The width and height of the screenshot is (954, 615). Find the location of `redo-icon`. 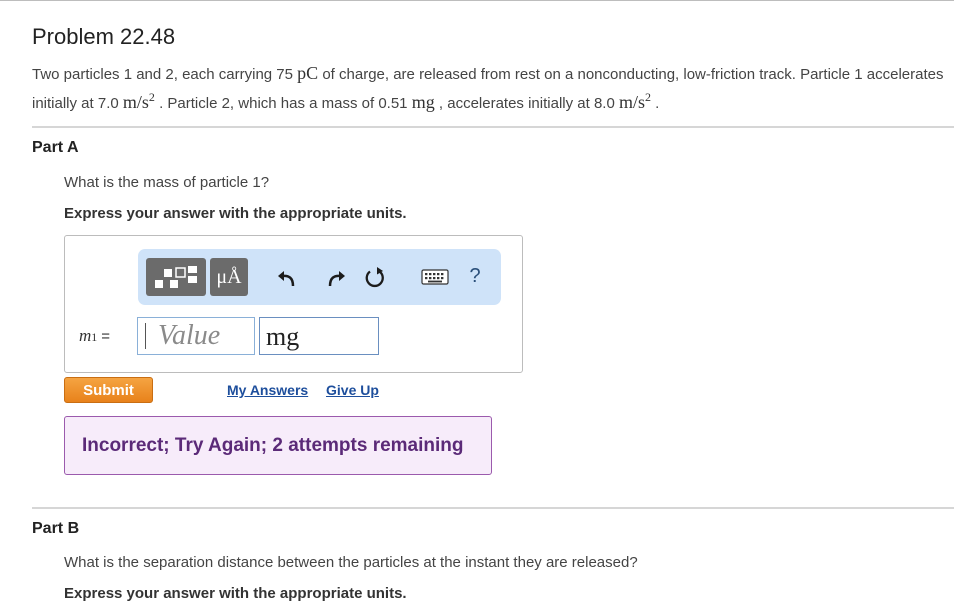

redo-icon is located at coordinates (336, 279).